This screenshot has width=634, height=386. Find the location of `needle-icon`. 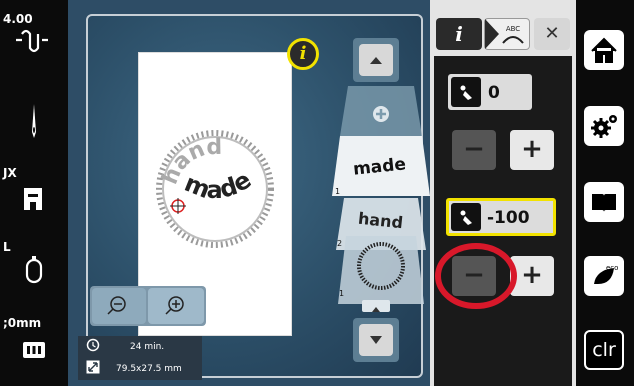

needle-icon is located at coordinates (34, 121).